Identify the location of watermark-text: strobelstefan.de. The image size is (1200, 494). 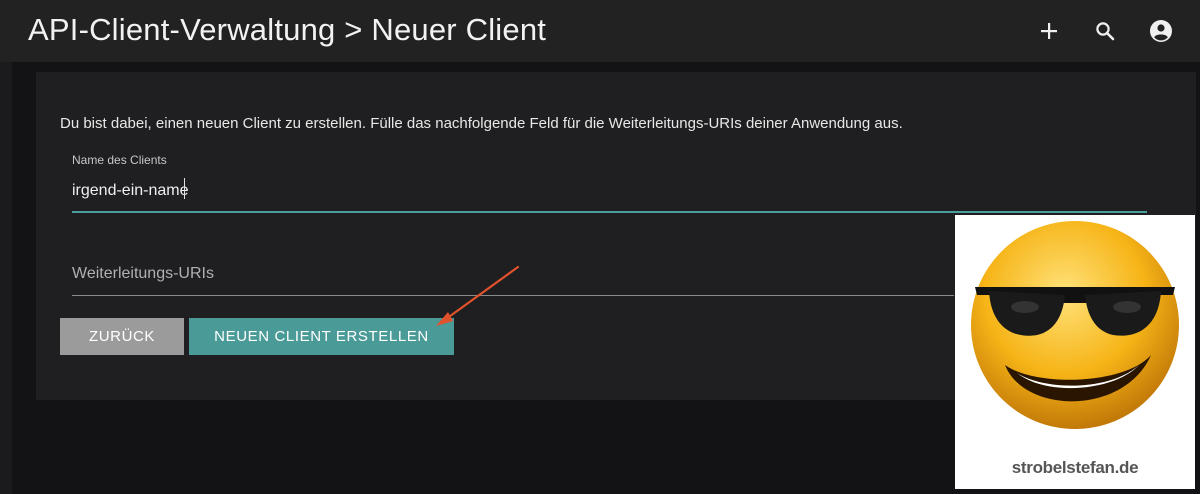
(1075, 467).